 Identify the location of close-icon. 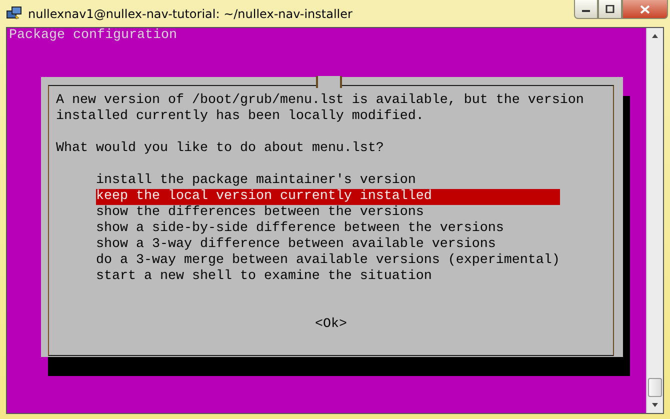
(645, 9).